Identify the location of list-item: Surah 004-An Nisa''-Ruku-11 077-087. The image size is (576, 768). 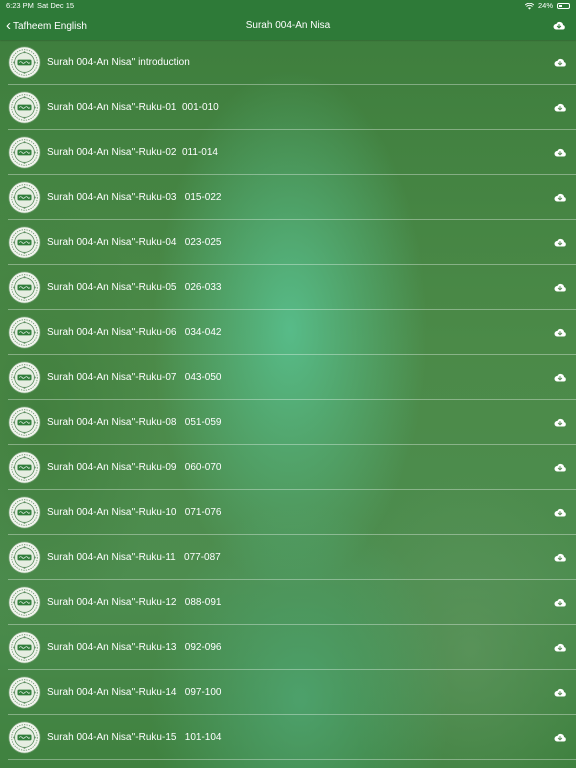
(288, 557).